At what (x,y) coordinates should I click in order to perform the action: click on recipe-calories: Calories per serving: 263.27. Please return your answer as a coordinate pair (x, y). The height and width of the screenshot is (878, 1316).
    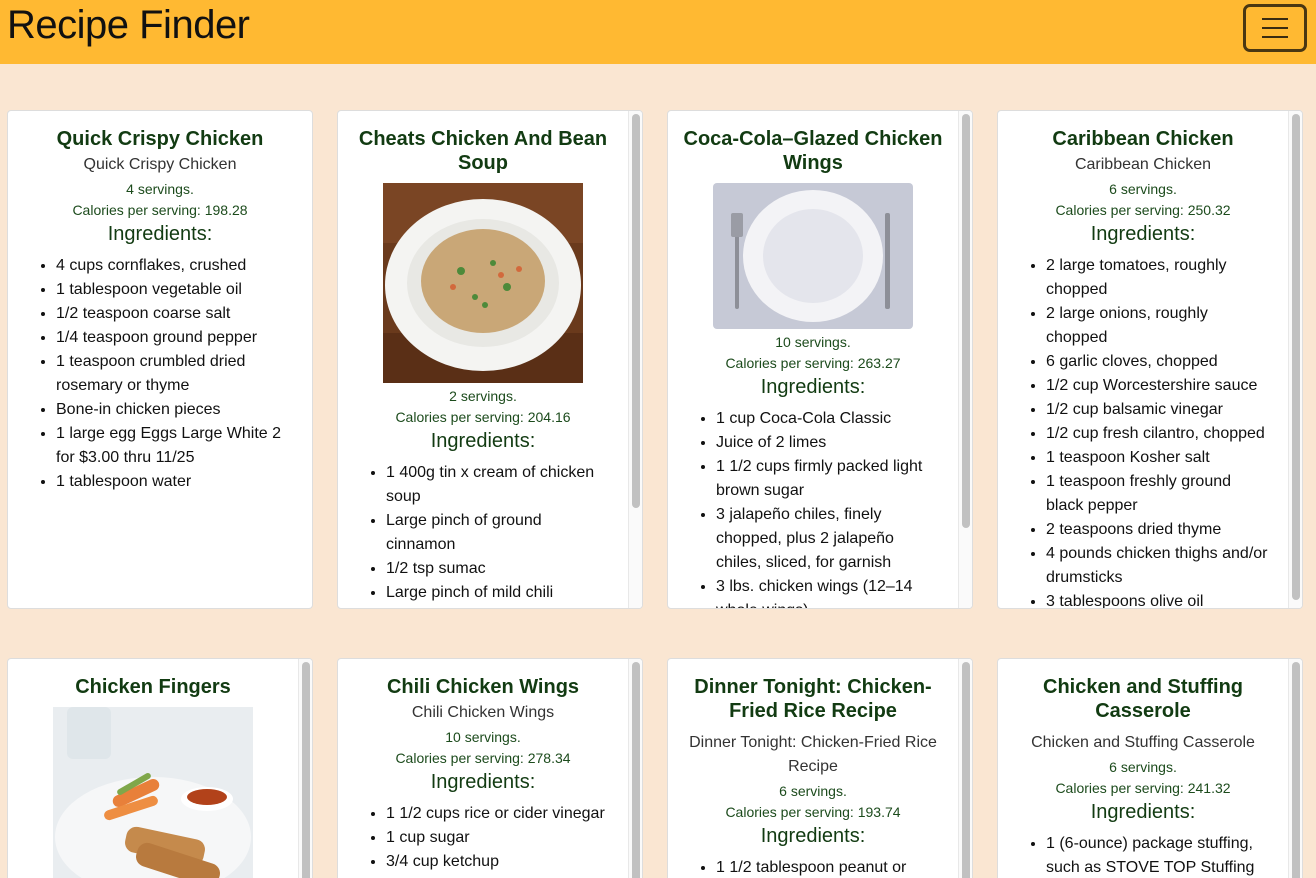
    Looking at the image, I should click on (813, 363).